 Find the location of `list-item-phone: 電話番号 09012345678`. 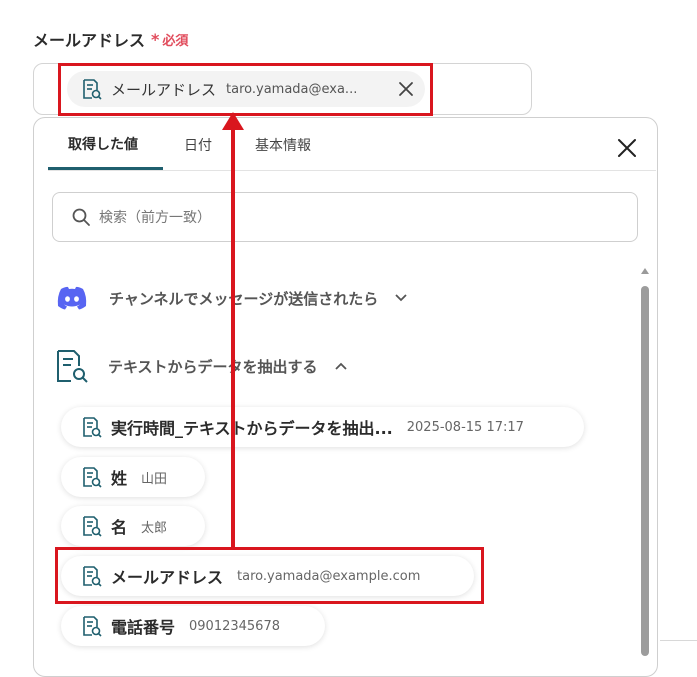

list-item-phone: 電話番号 09012345678 is located at coordinates (193, 626).